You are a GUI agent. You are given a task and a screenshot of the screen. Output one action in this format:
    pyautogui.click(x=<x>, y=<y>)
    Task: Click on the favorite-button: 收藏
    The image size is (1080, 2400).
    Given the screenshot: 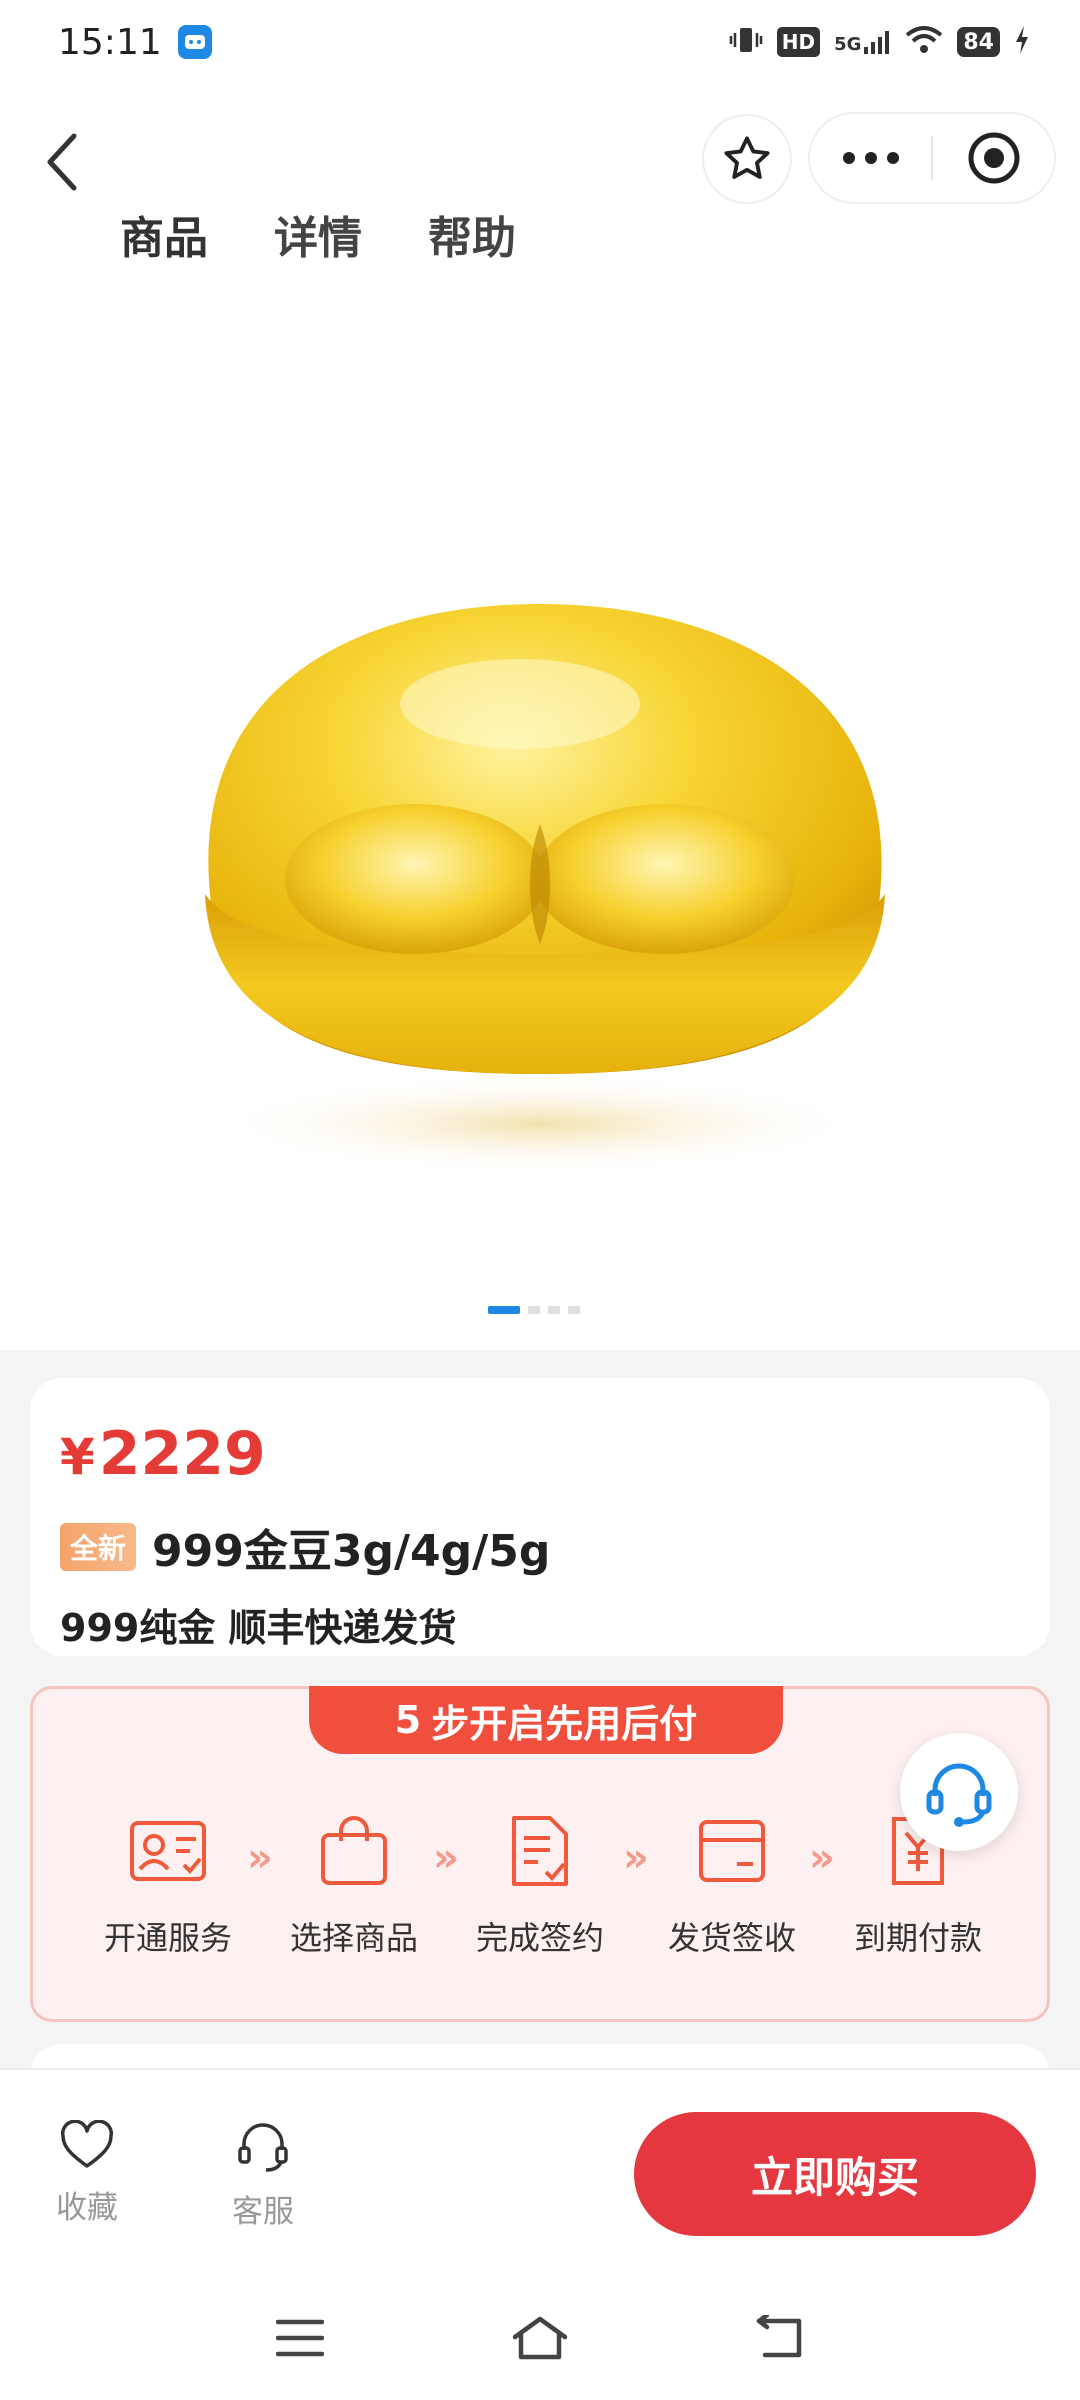 What is the action you would take?
    pyautogui.click(x=87, y=2173)
    